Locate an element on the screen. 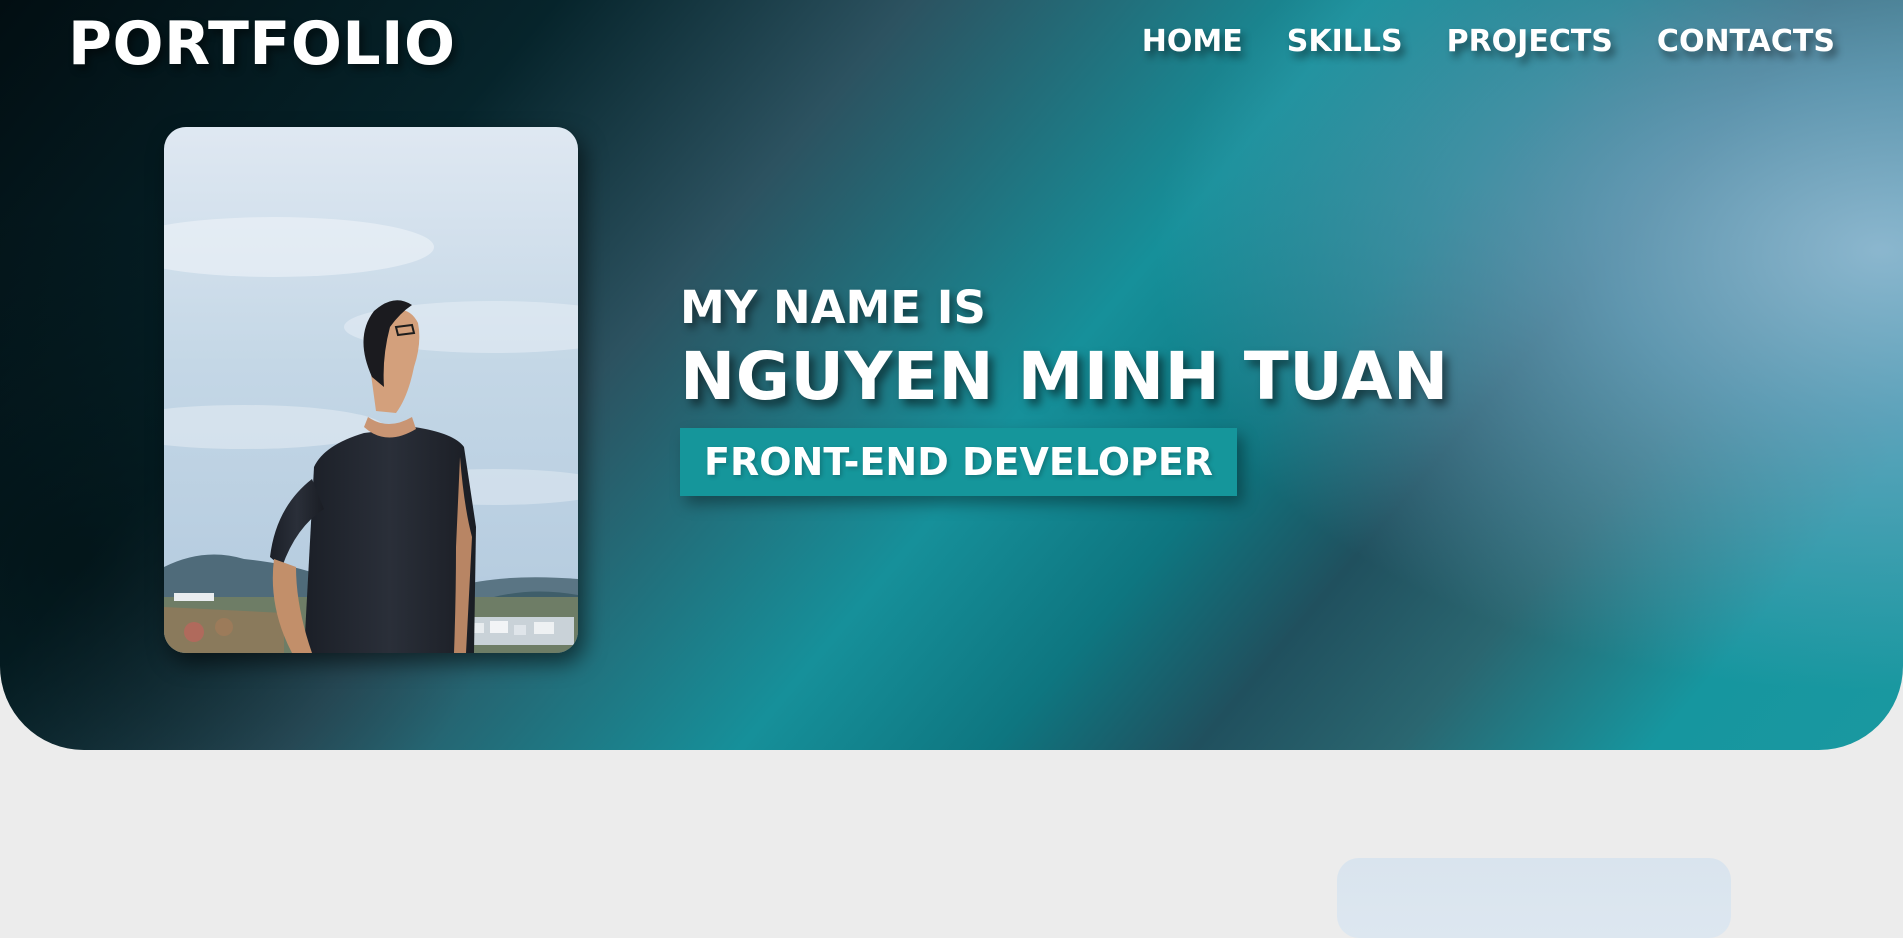 The image size is (1903, 938). main-nav: HOME SKILLS PROJECTS CONTACTS is located at coordinates (1488, 42).